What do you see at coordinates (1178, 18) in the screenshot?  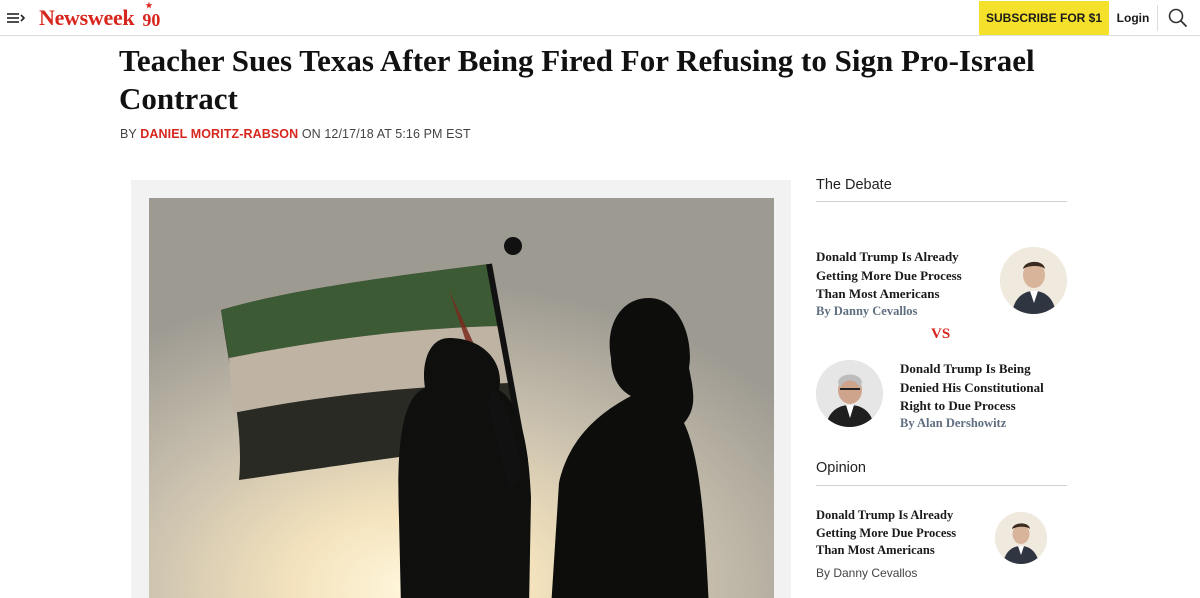 I see `search-icon` at bounding box center [1178, 18].